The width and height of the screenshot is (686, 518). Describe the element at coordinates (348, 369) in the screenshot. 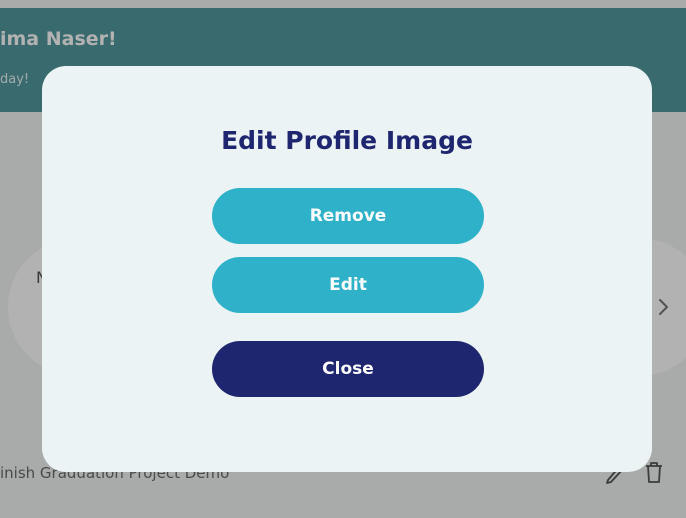

I see `close-button: Close` at that location.